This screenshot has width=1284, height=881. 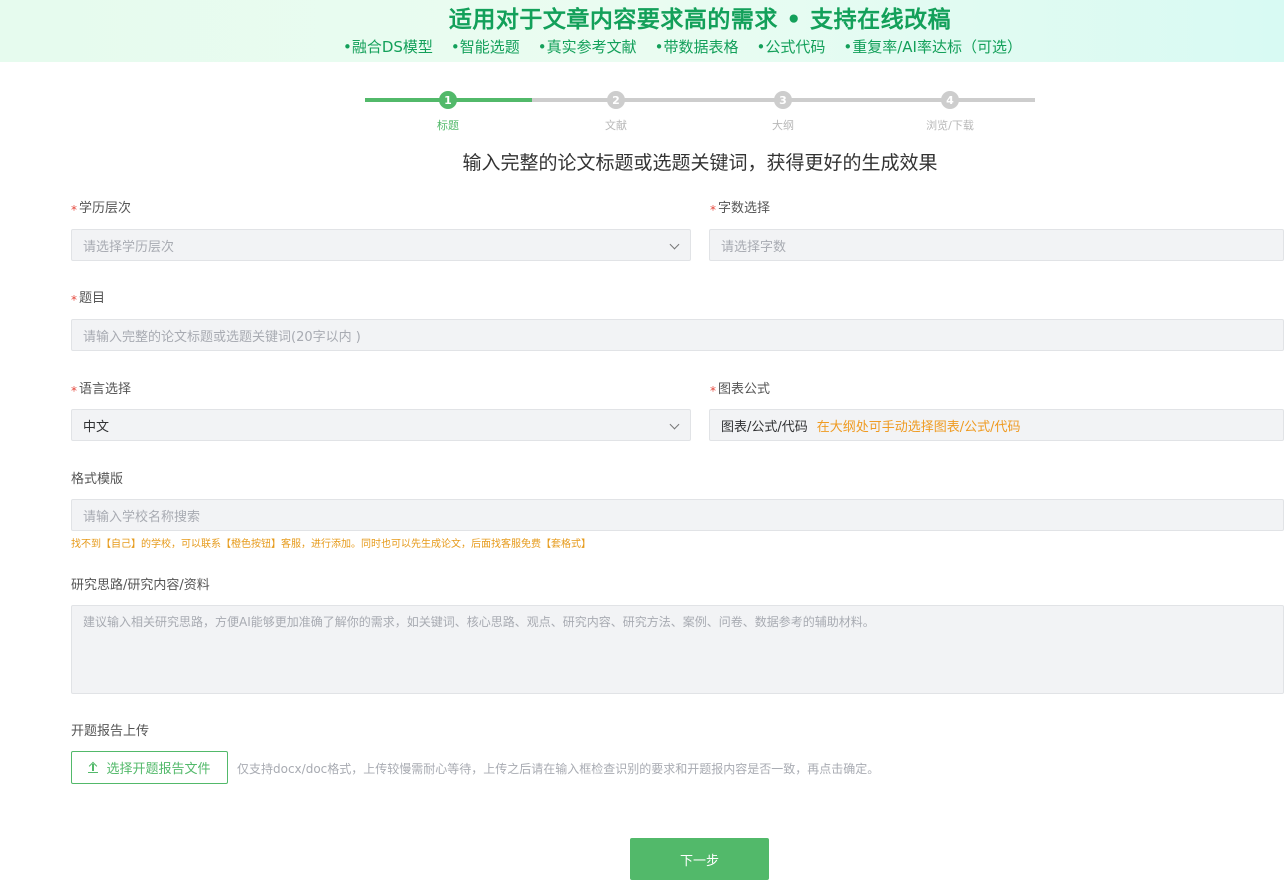 I want to click on education-label: * 学历层次, so click(x=101, y=209).